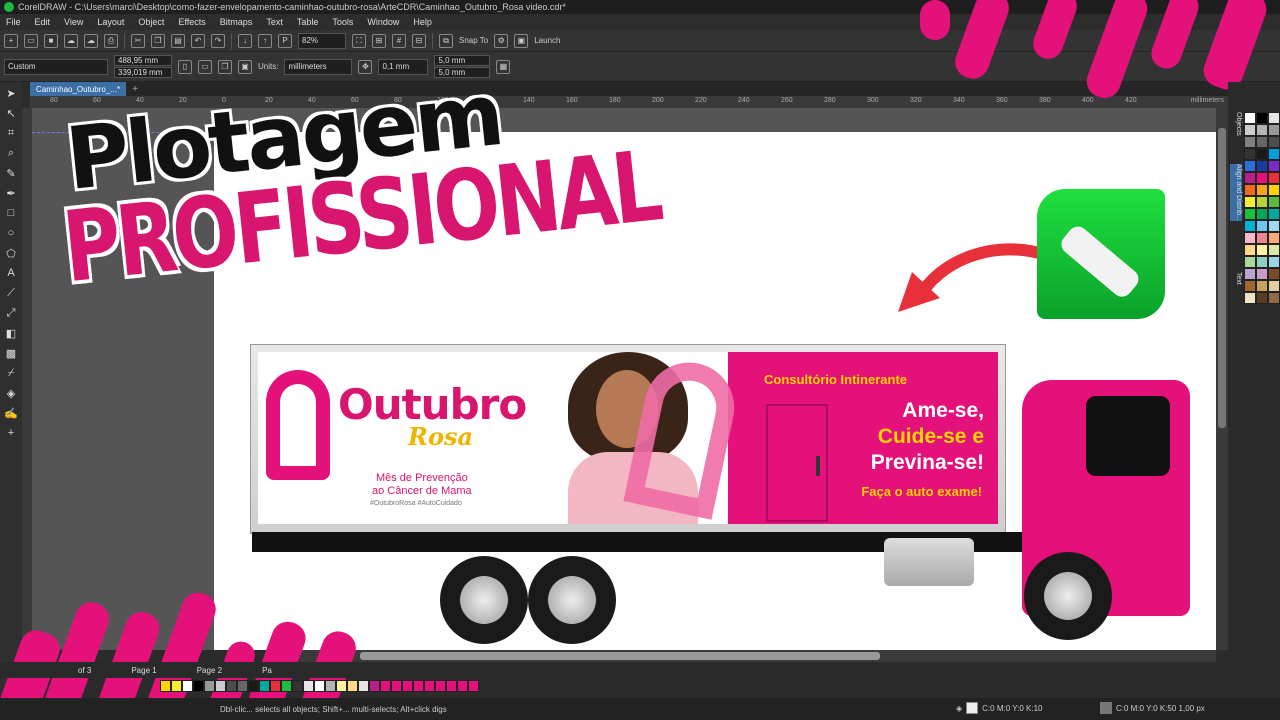  Describe the element at coordinates (236, 22) in the screenshot. I see `menu-bitmaps: Bitmaps` at that location.